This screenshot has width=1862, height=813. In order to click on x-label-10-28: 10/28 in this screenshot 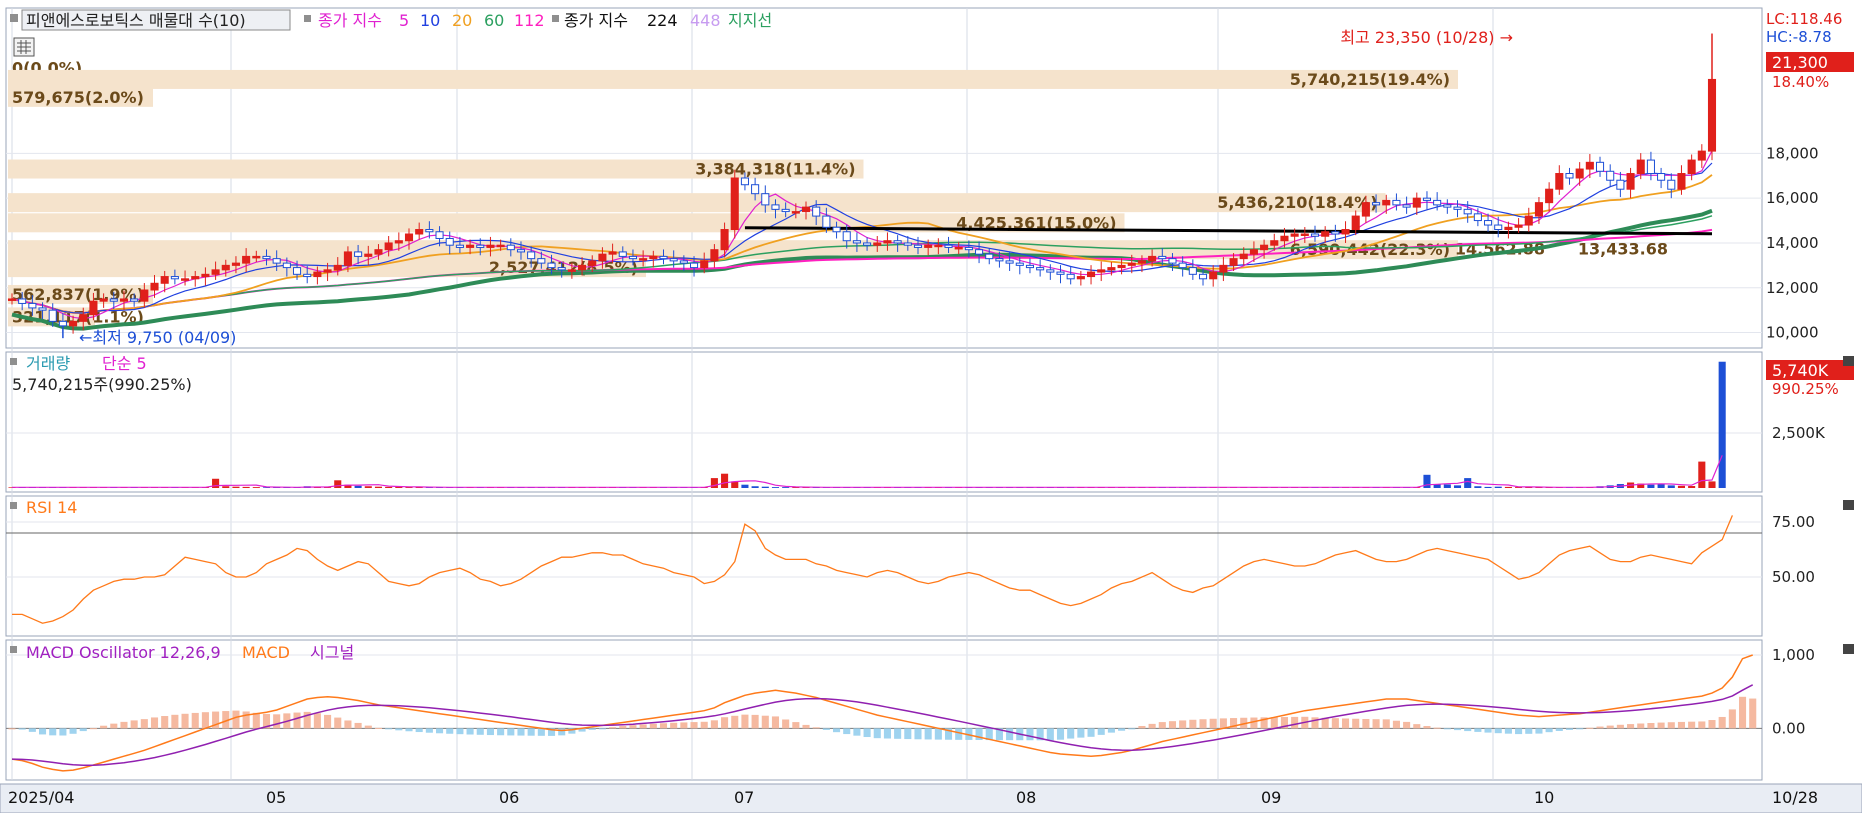, I will do `click(1795, 797)`.